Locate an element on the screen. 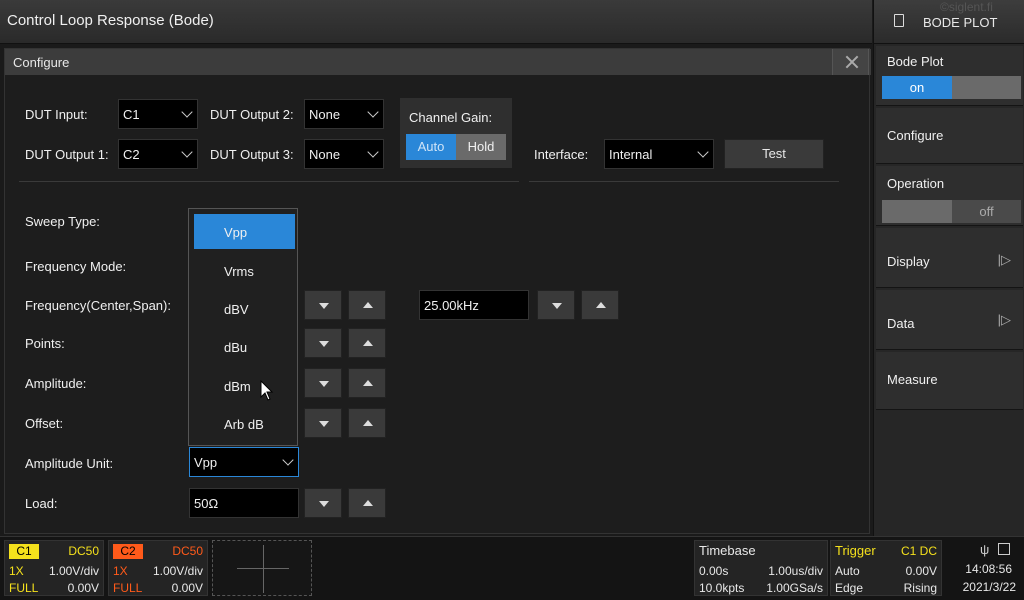 The image size is (1024, 600). menu-item-bode-plot: Bode Plot on is located at coordinates (949, 76).